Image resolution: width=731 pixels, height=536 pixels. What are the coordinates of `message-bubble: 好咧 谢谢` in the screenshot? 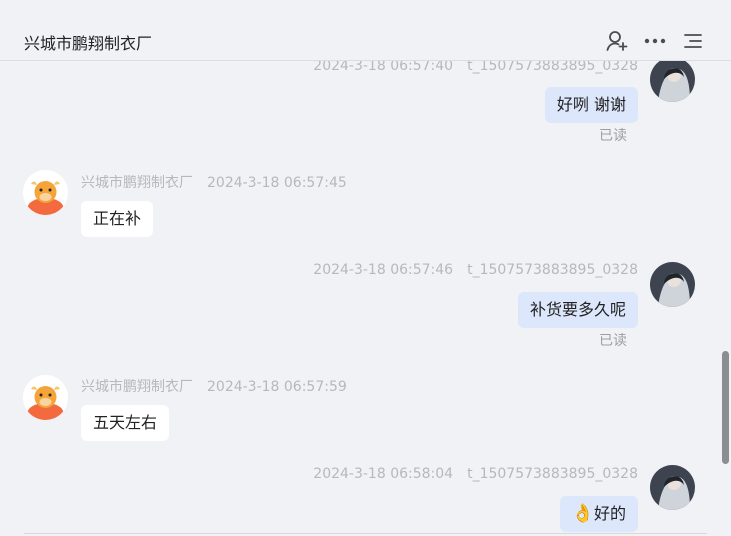 It's located at (591, 105).